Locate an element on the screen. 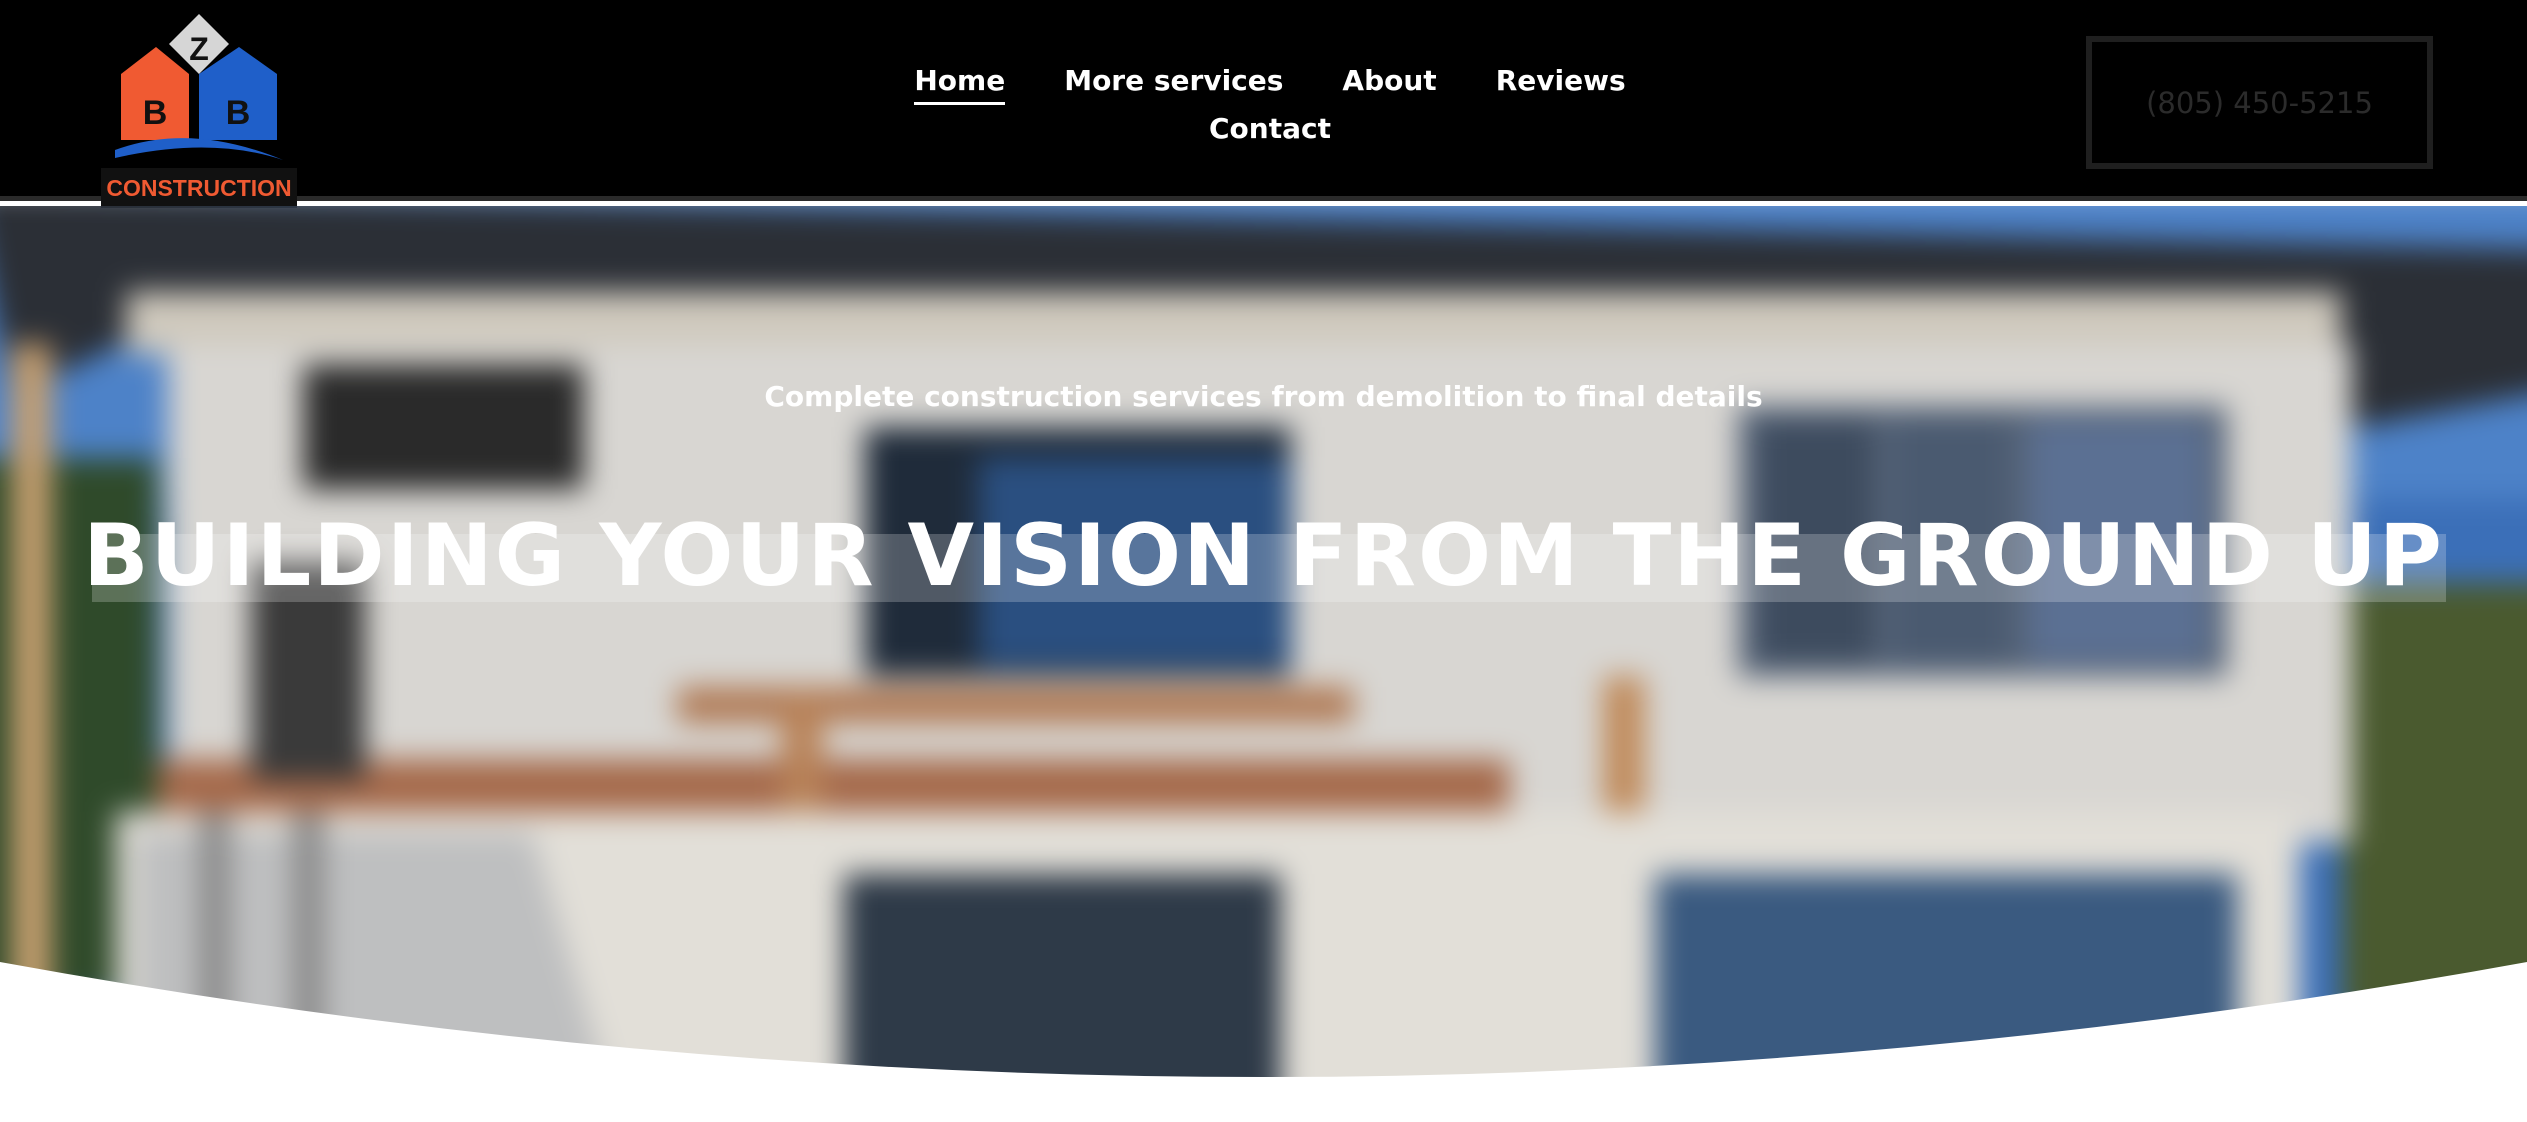 The height and width of the screenshot is (1122, 2527). nav-item-contact: Contact is located at coordinates (1270, 130).